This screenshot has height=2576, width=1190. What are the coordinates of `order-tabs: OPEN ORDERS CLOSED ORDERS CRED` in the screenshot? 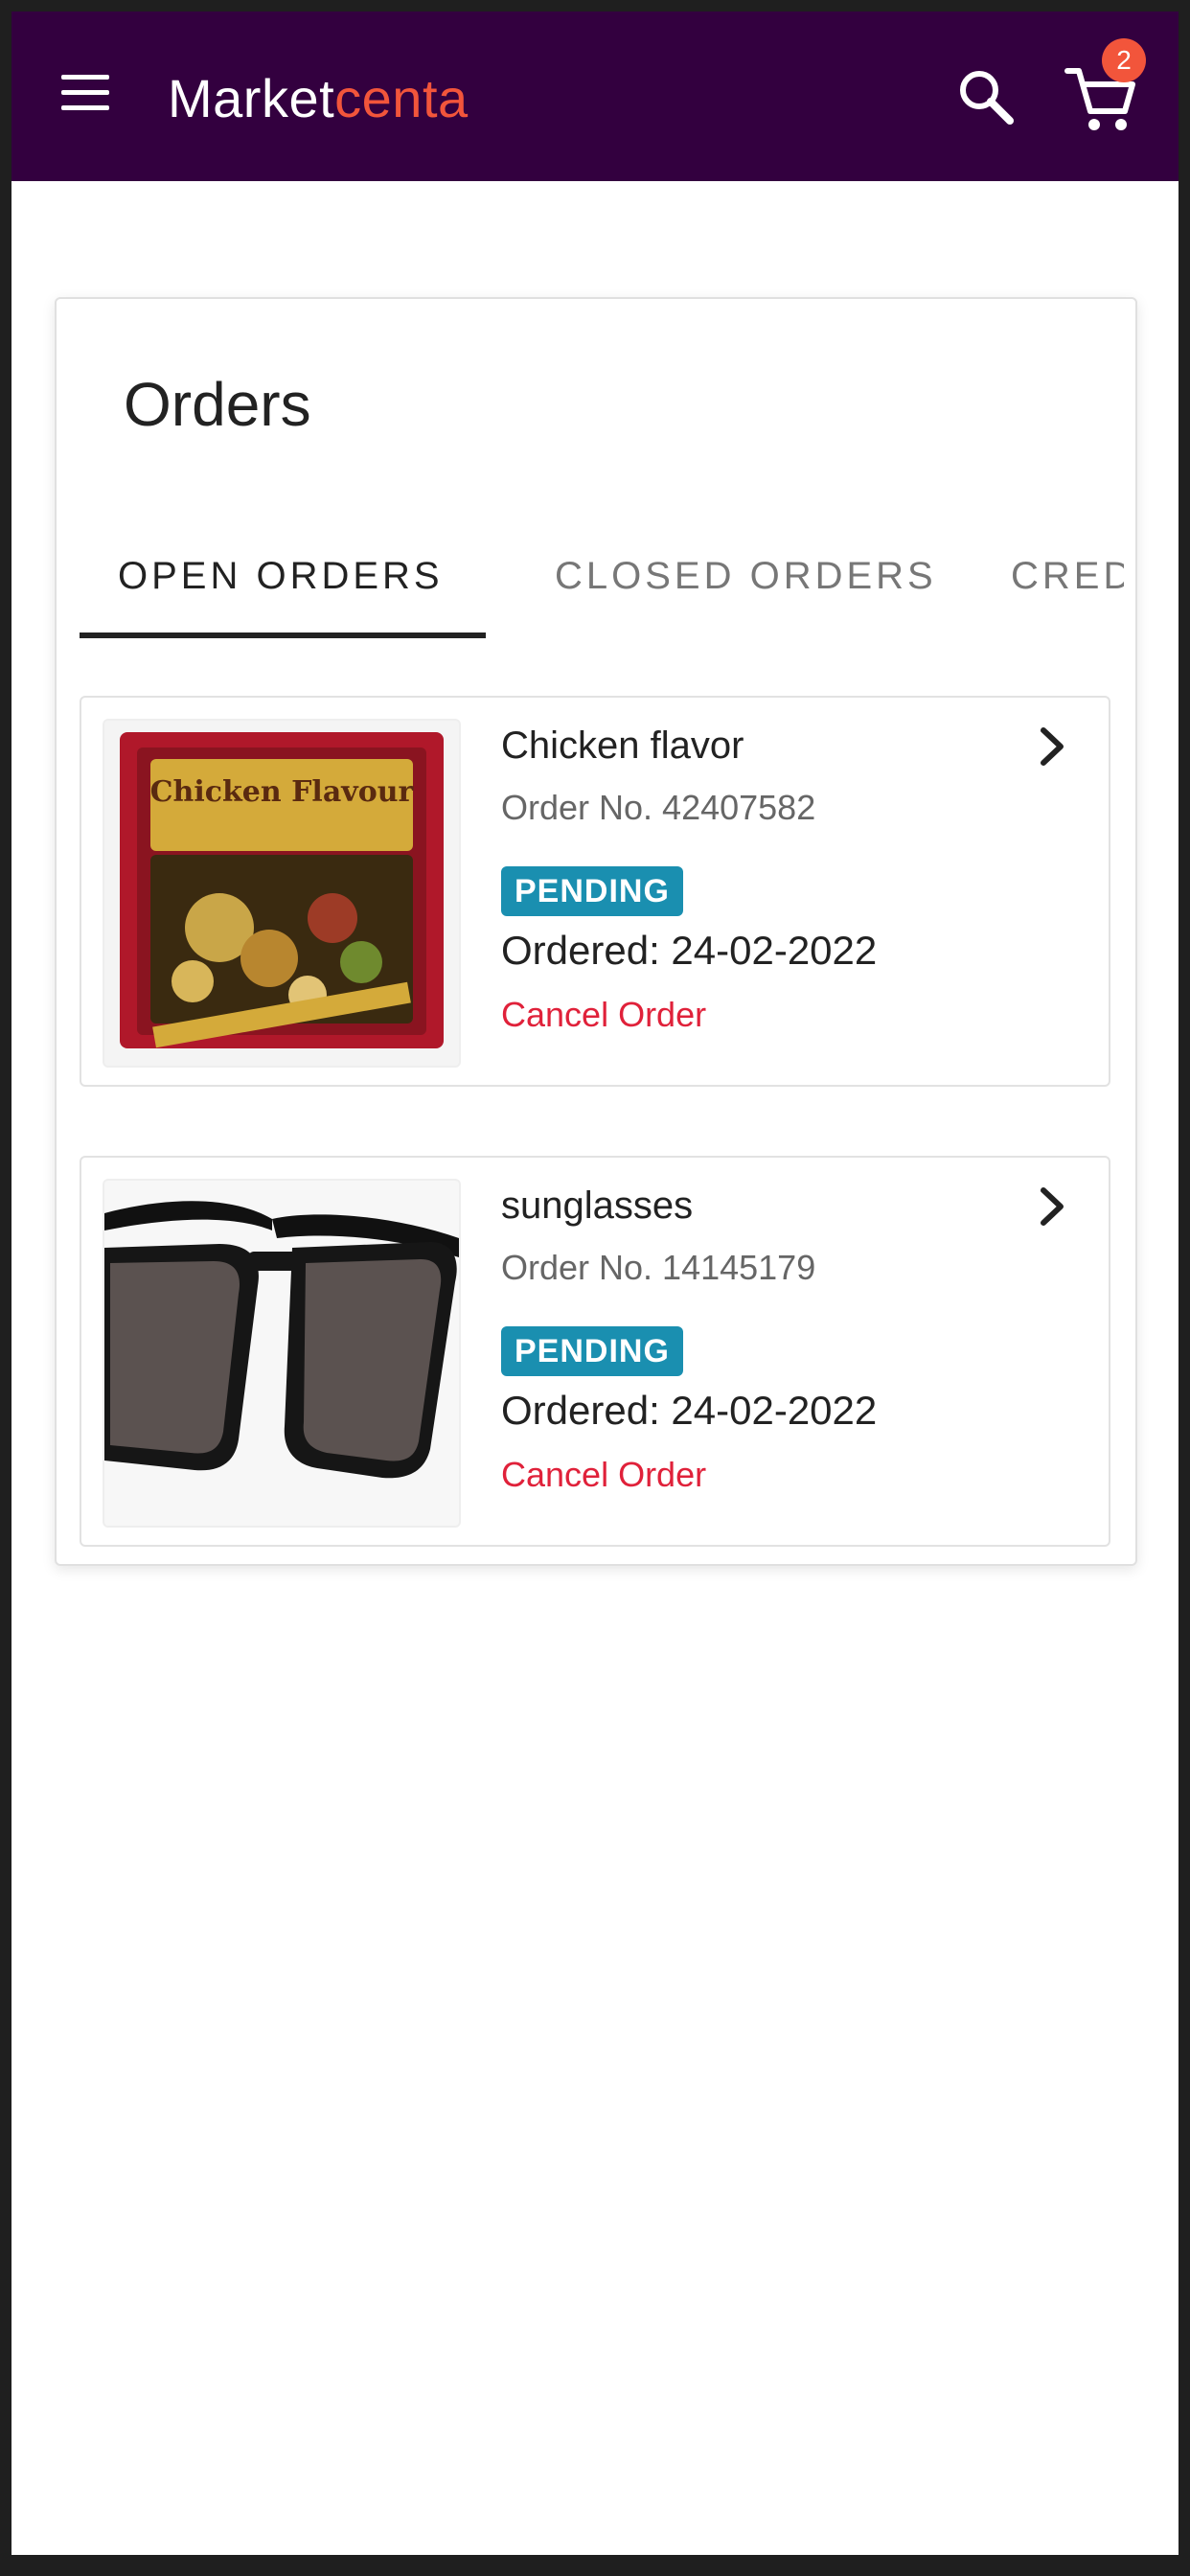 It's located at (602, 578).